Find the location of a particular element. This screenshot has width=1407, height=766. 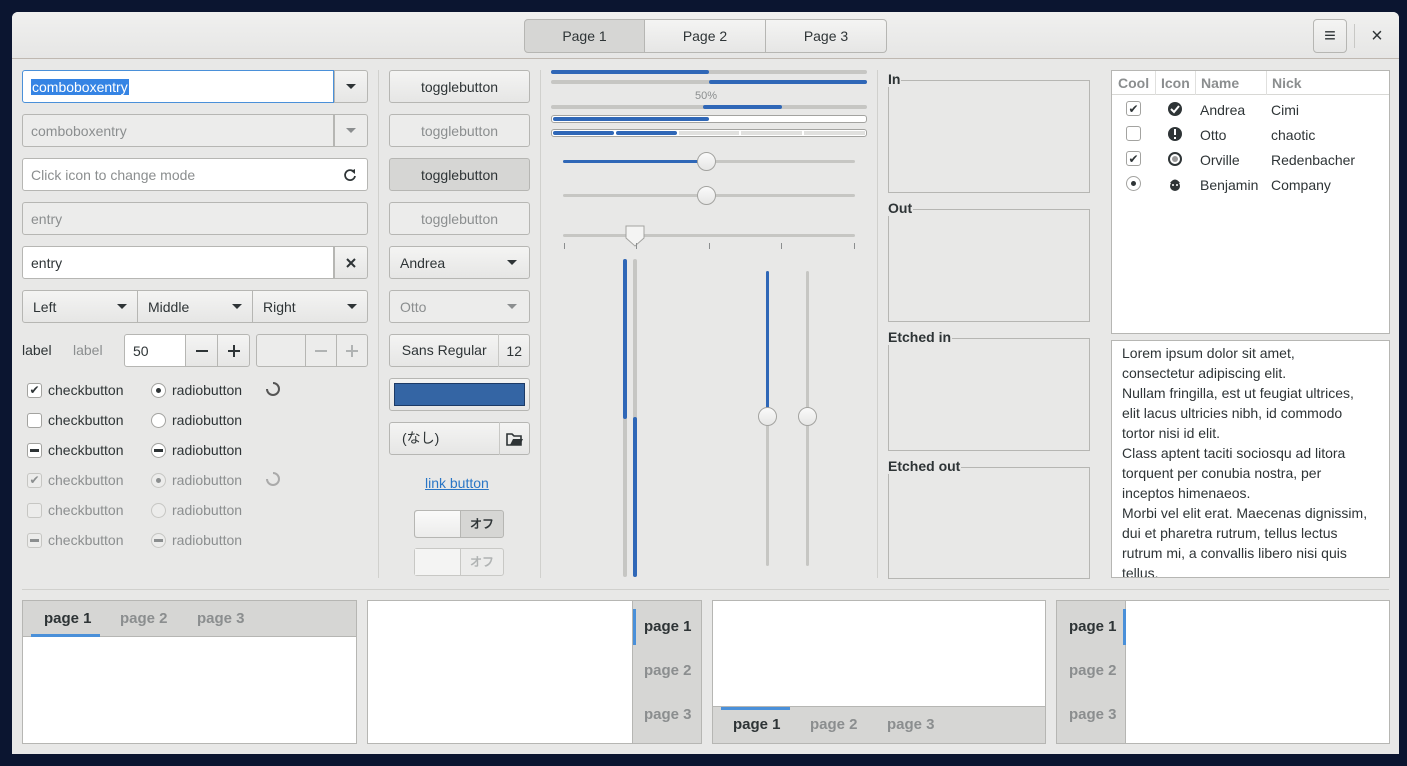

combo-entry-1-dropdown is located at coordinates (351, 86).